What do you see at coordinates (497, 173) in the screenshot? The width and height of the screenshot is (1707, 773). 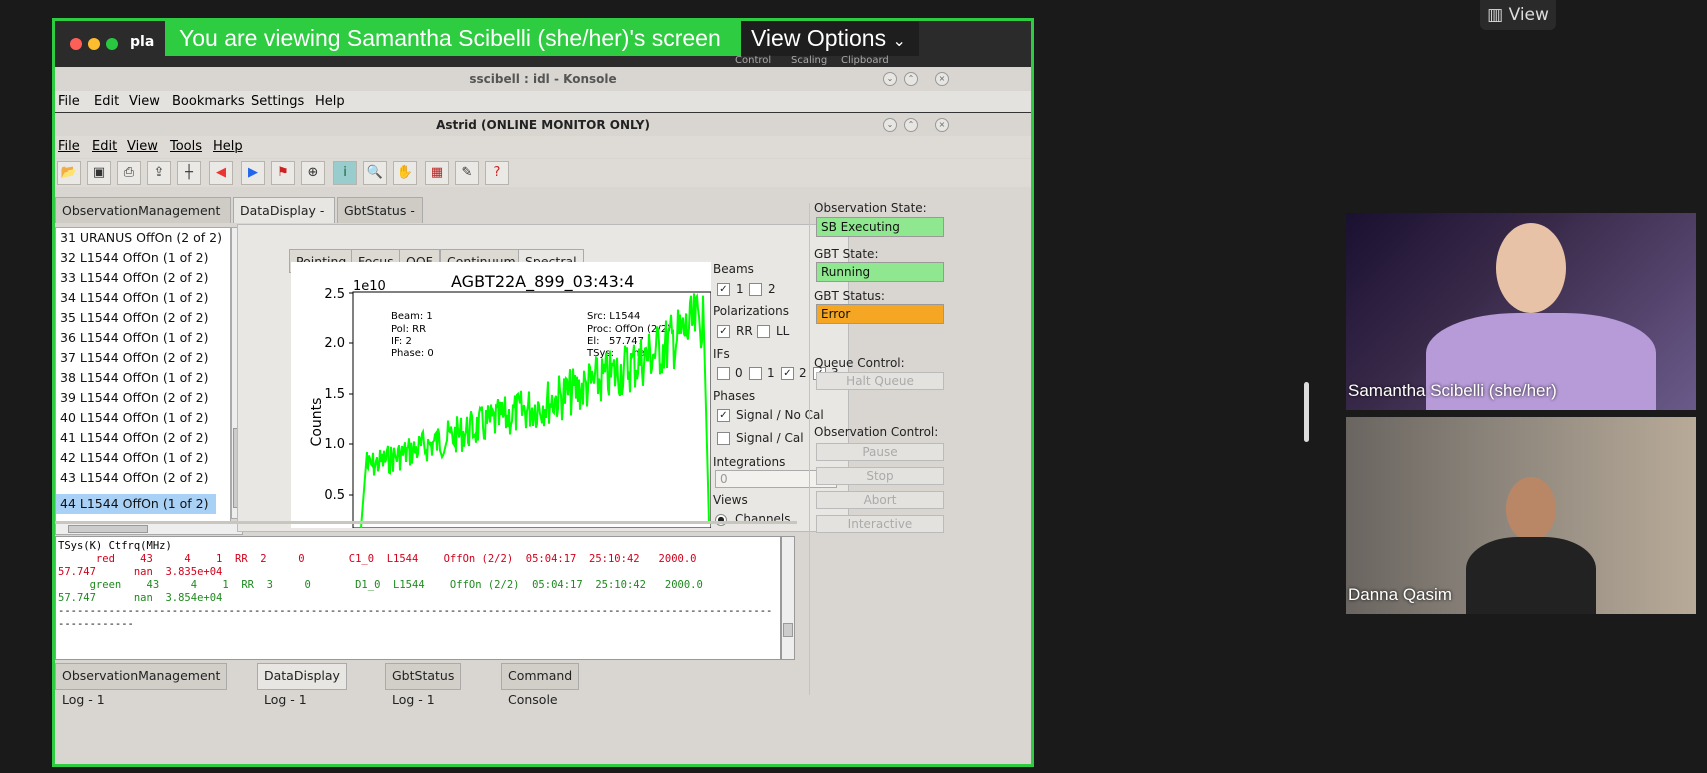 I see `help-icon: ?` at bounding box center [497, 173].